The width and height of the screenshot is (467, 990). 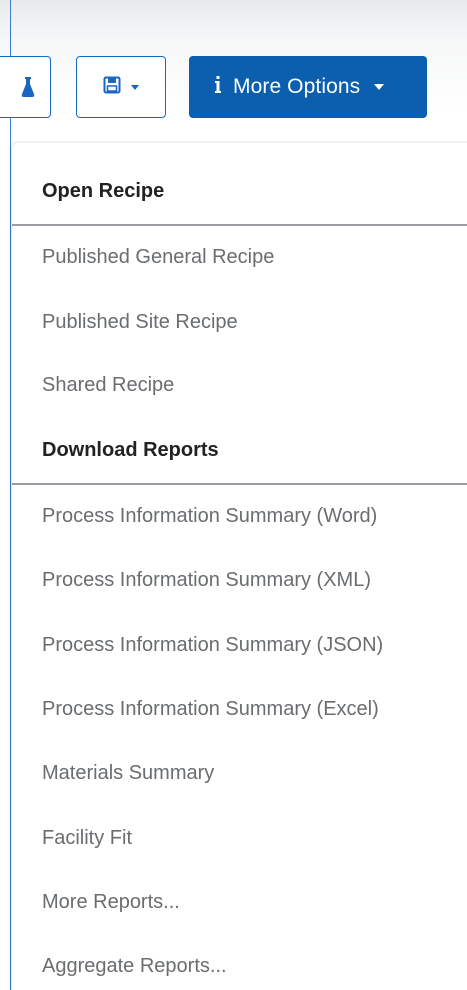 What do you see at coordinates (209, 516) in the screenshot?
I see `menu-item-process-info-word: Process Information Summary (Word)` at bounding box center [209, 516].